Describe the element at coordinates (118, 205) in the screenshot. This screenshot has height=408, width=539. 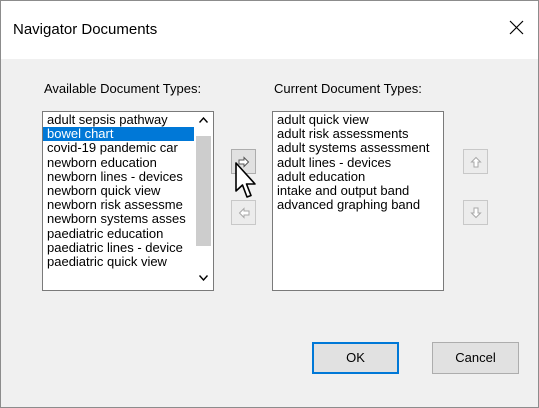
I see `available-list-item: newborn risk assessme` at that location.